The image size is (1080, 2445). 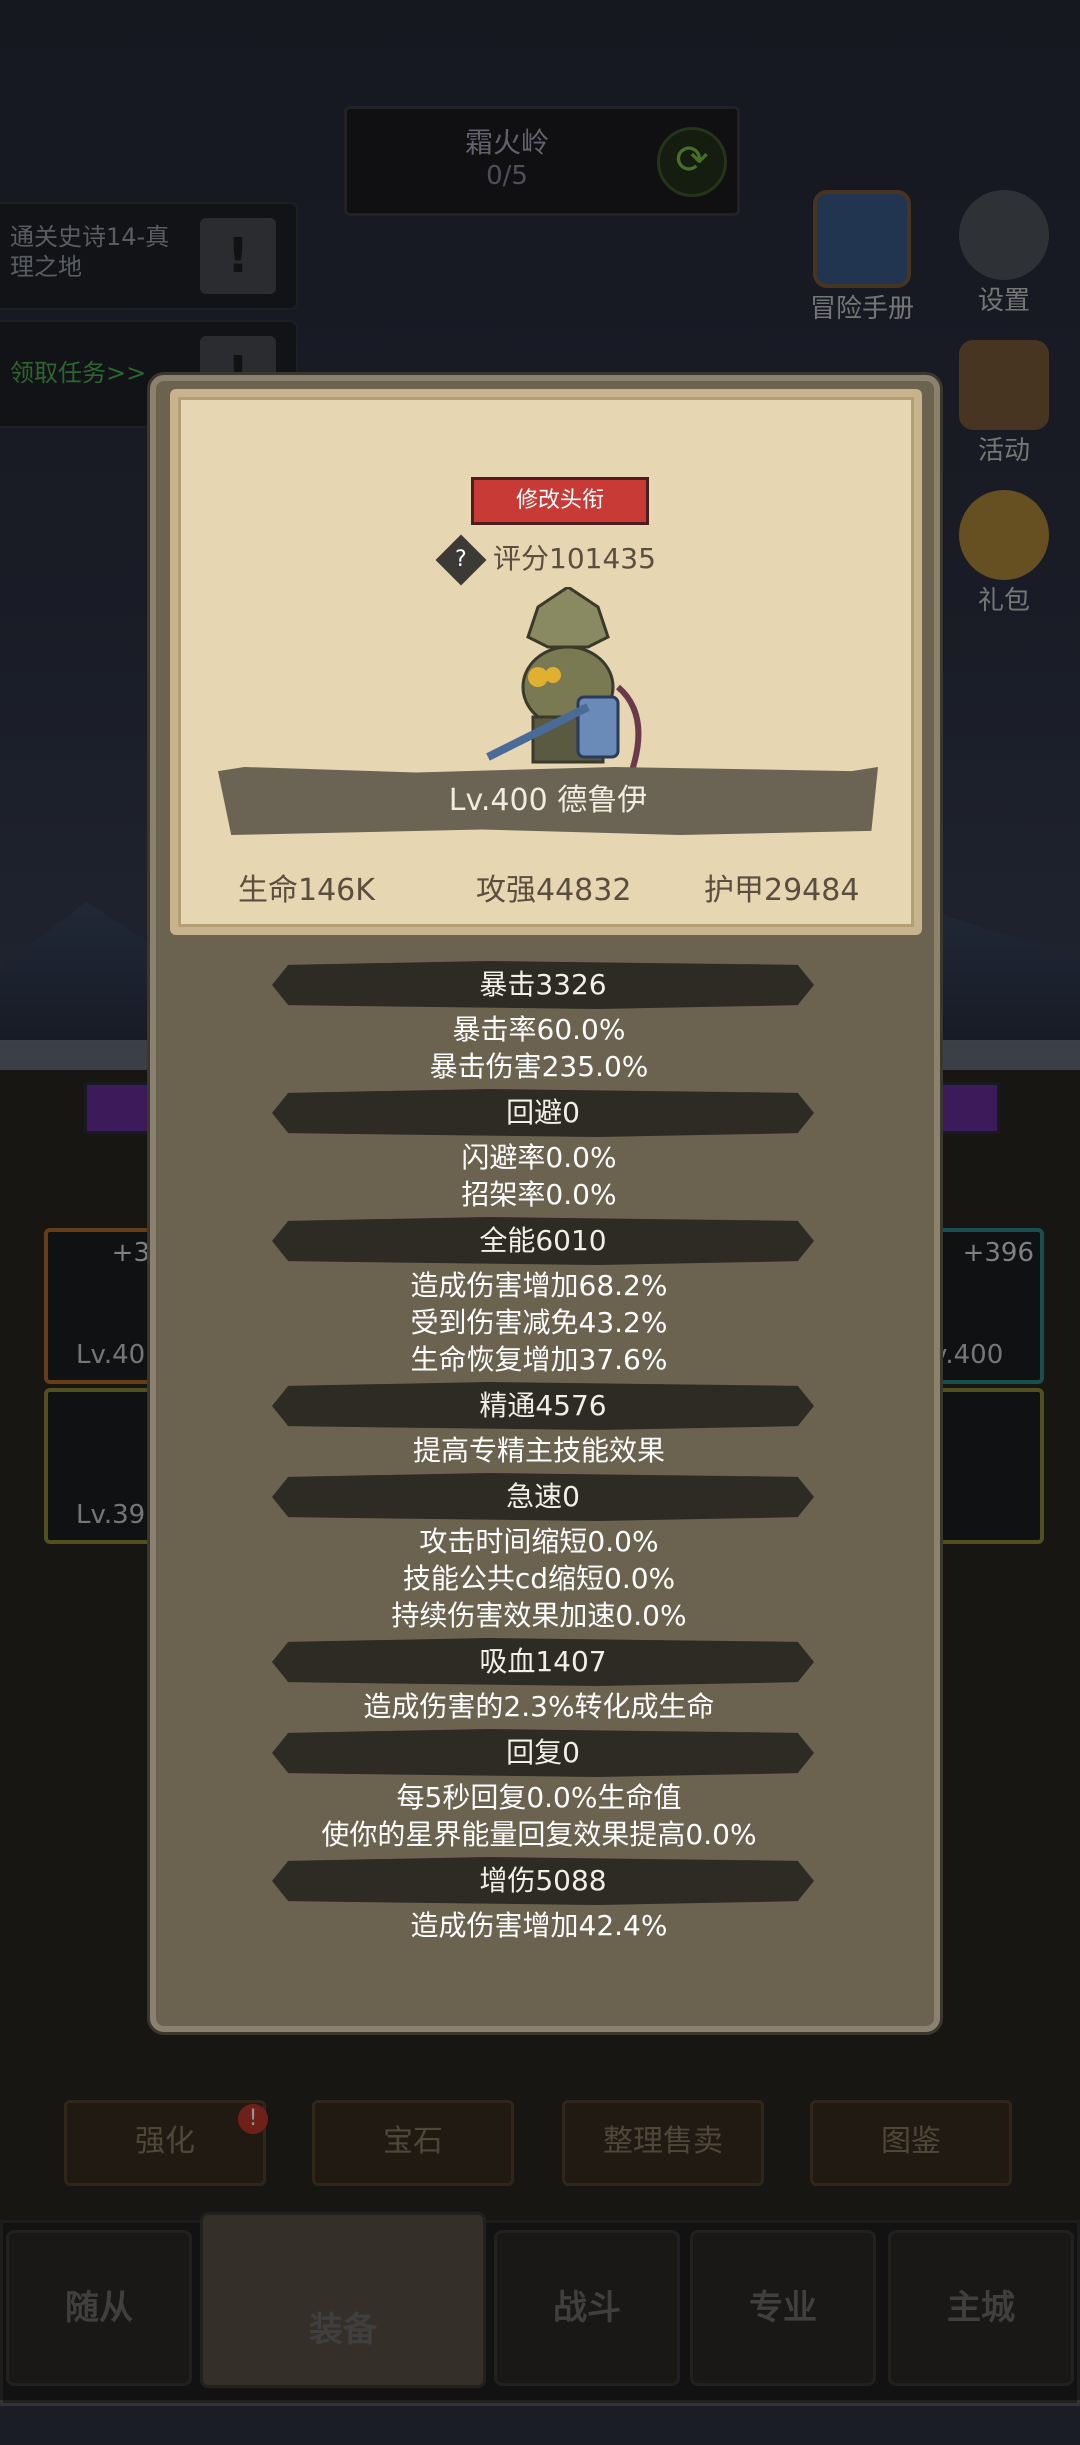 What do you see at coordinates (539, 1066) in the screenshot?
I see `attr-detail: 暴击伤害235.0%` at bounding box center [539, 1066].